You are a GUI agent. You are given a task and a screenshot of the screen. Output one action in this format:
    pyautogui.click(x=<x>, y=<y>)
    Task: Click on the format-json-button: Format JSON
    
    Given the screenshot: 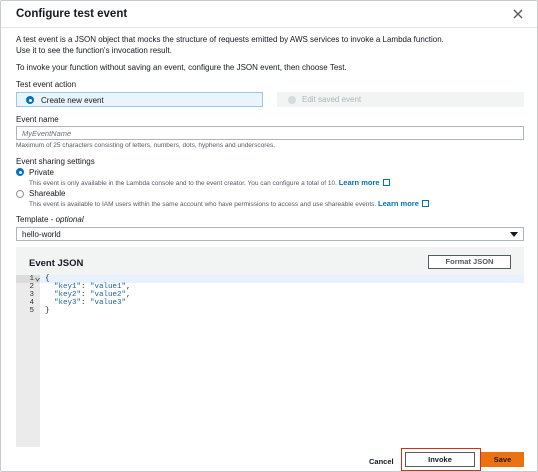 What is the action you would take?
    pyautogui.click(x=469, y=262)
    